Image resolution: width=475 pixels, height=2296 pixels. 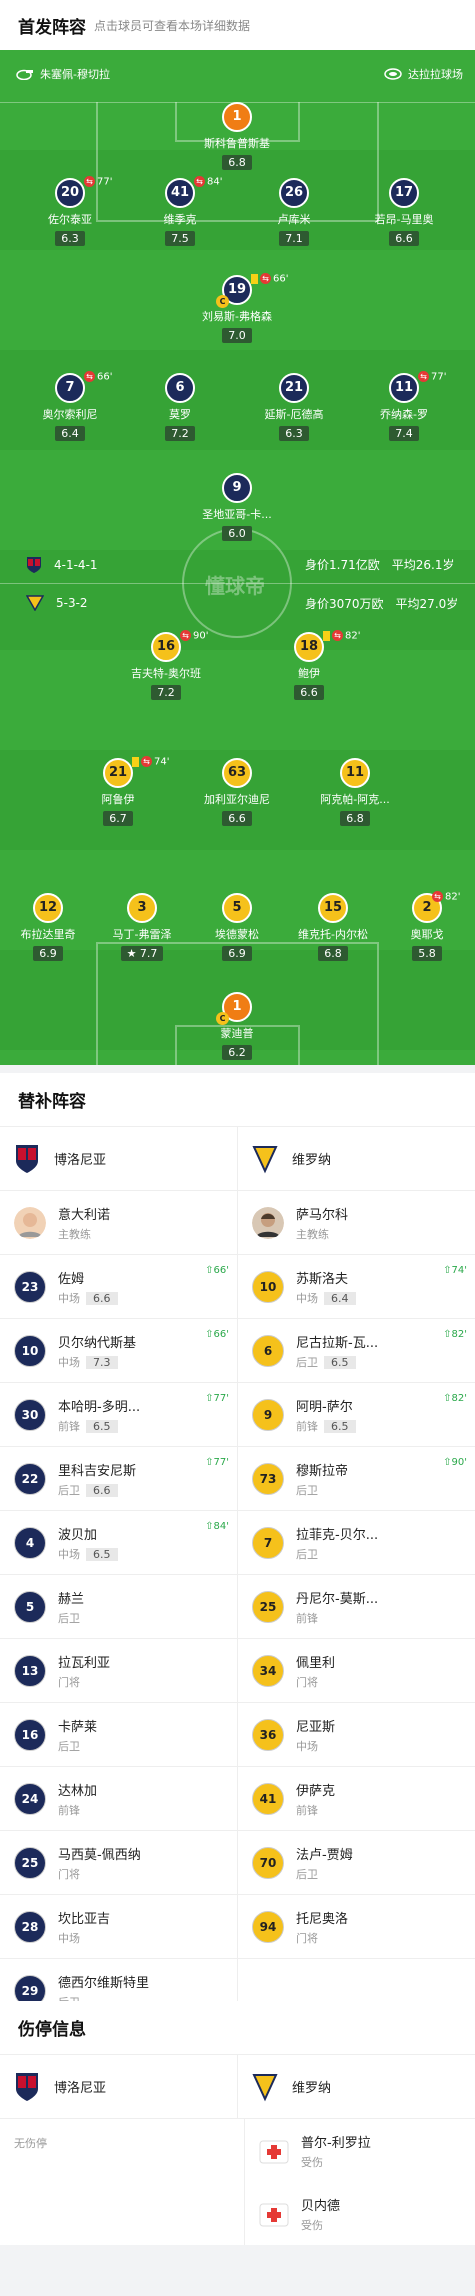 What do you see at coordinates (30, 2143) in the screenshot?
I see `injury-home-none: 无伤停` at bounding box center [30, 2143].